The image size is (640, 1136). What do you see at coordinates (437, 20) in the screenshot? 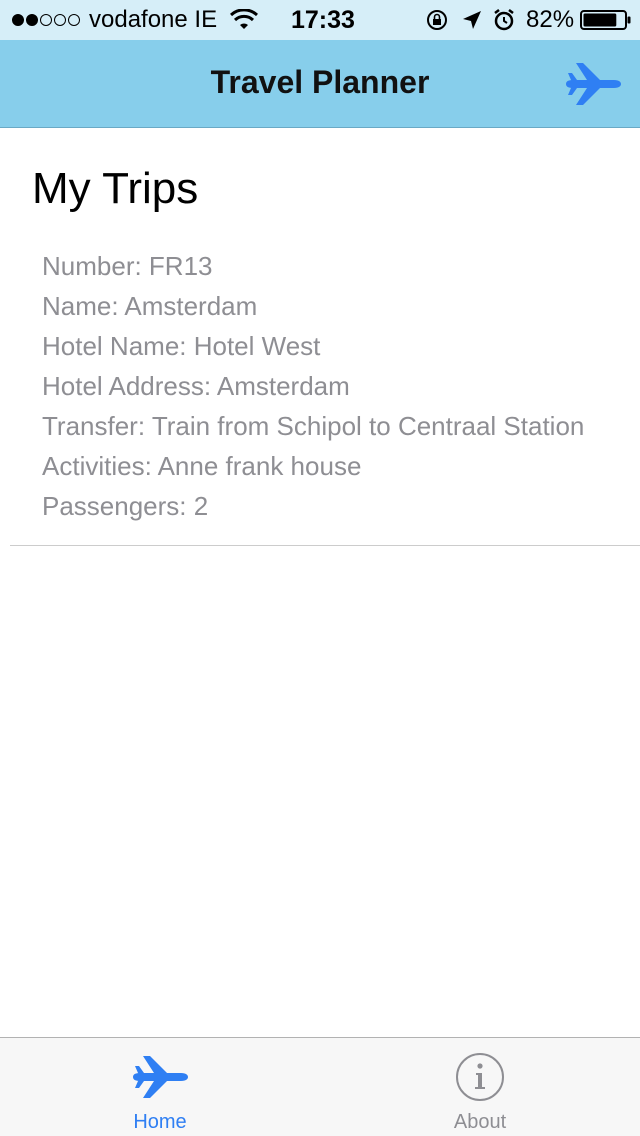
I see `rotation-lock-icon` at bounding box center [437, 20].